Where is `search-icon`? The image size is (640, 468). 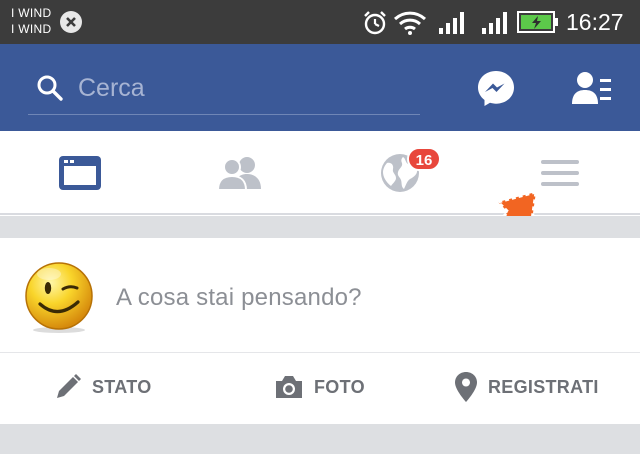
search-icon is located at coordinates (50, 88).